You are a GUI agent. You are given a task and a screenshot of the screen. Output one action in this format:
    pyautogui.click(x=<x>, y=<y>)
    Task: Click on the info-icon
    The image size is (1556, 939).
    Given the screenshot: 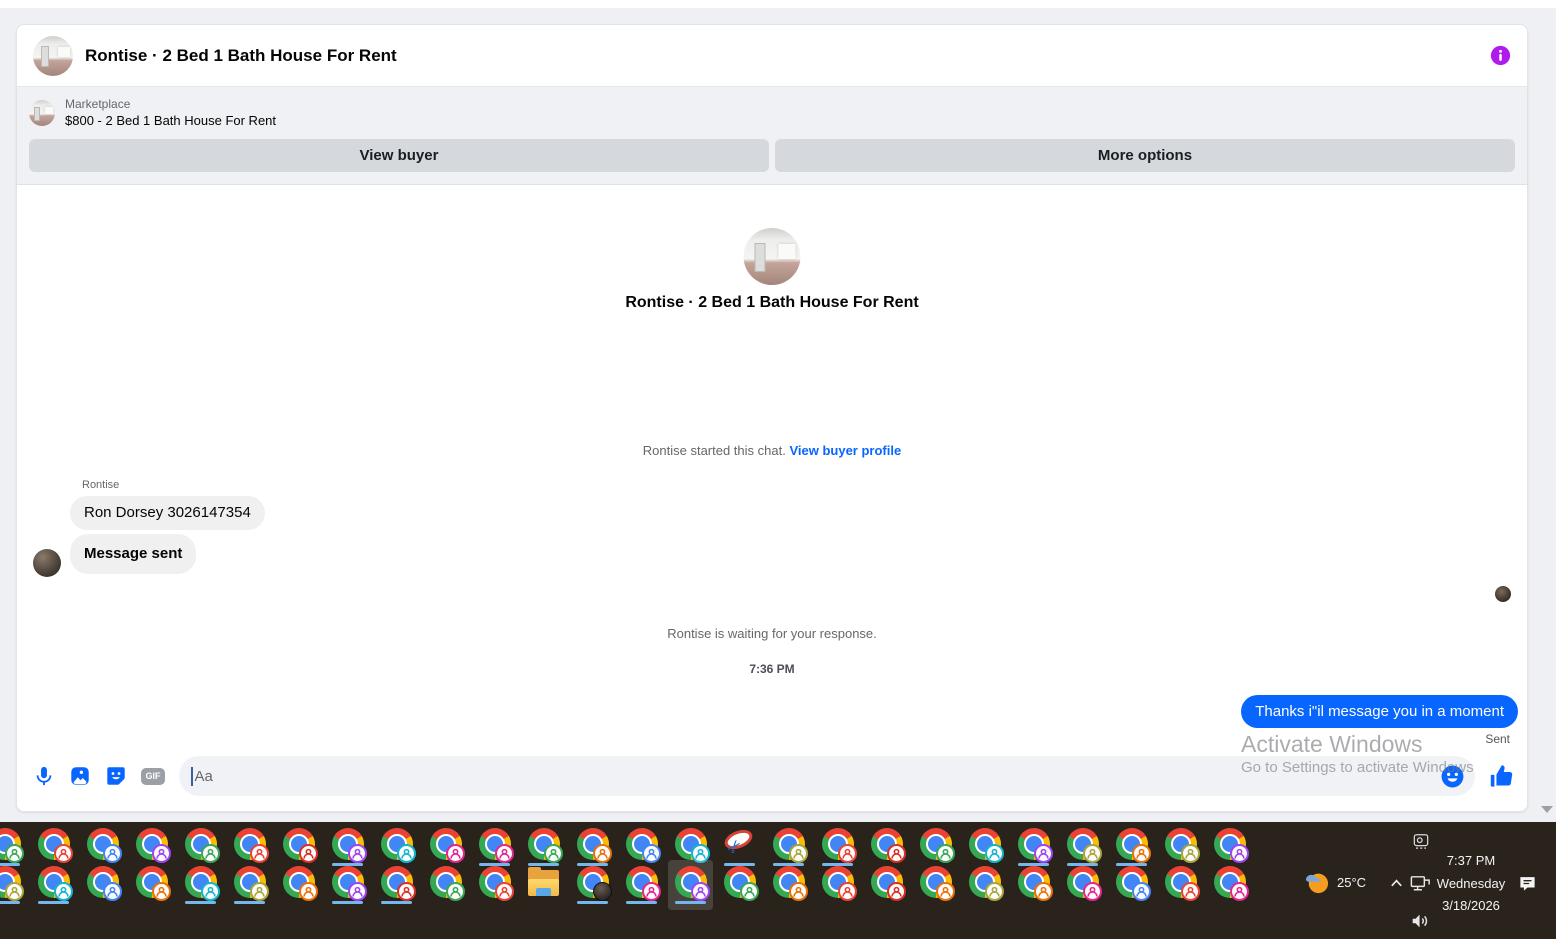 What is the action you would take?
    pyautogui.click(x=1500, y=55)
    